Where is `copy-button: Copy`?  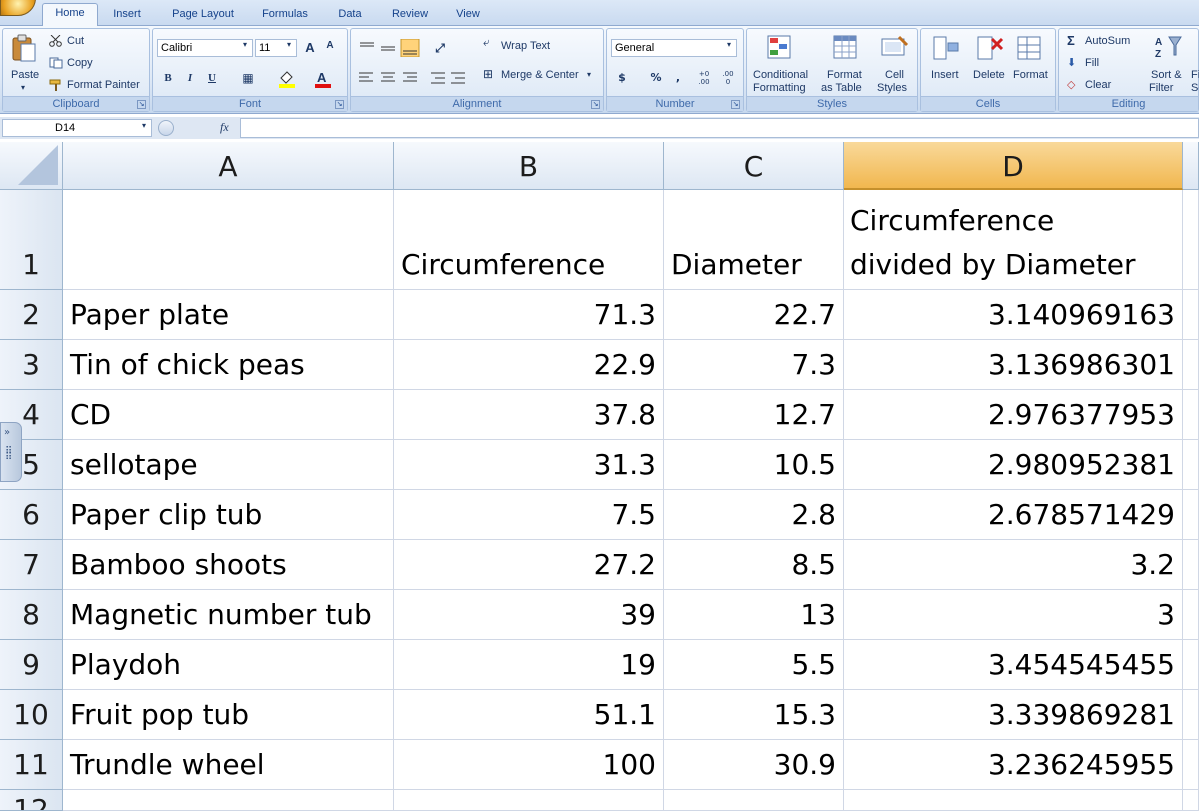
copy-button: Copy is located at coordinates (80, 63).